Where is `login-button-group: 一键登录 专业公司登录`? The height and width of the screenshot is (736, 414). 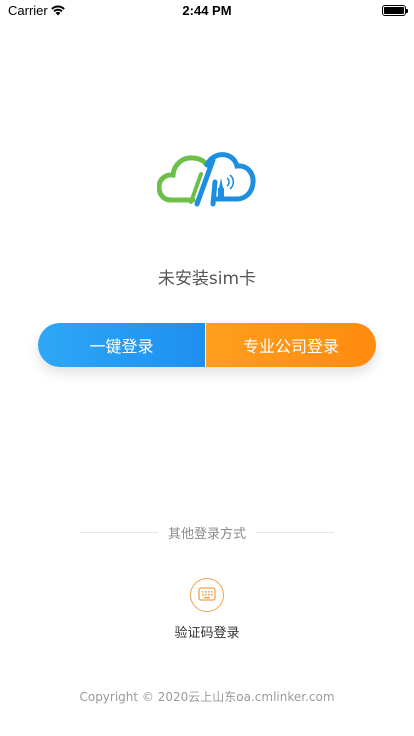
login-button-group: 一键登录 专业公司登录 is located at coordinates (207, 345).